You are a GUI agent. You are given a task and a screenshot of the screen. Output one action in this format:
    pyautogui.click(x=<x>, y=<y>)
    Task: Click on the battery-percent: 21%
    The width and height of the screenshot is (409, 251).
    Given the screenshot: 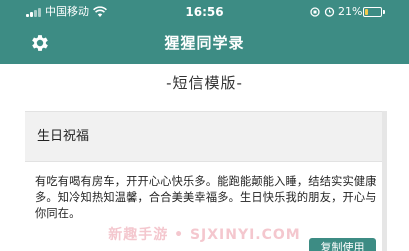 What is the action you would take?
    pyautogui.click(x=350, y=11)
    